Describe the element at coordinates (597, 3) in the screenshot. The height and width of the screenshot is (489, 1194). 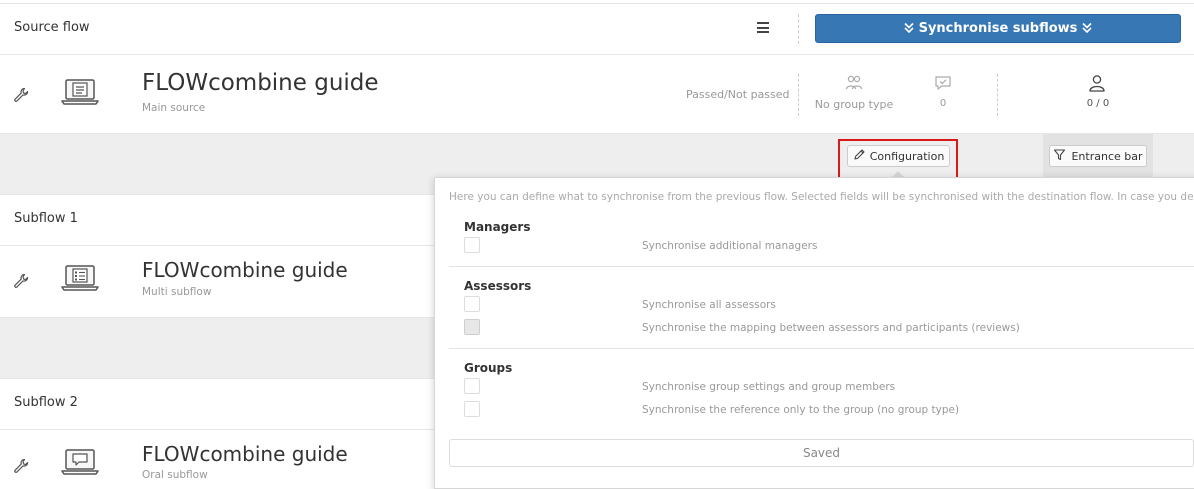
I see `top-border` at that location.